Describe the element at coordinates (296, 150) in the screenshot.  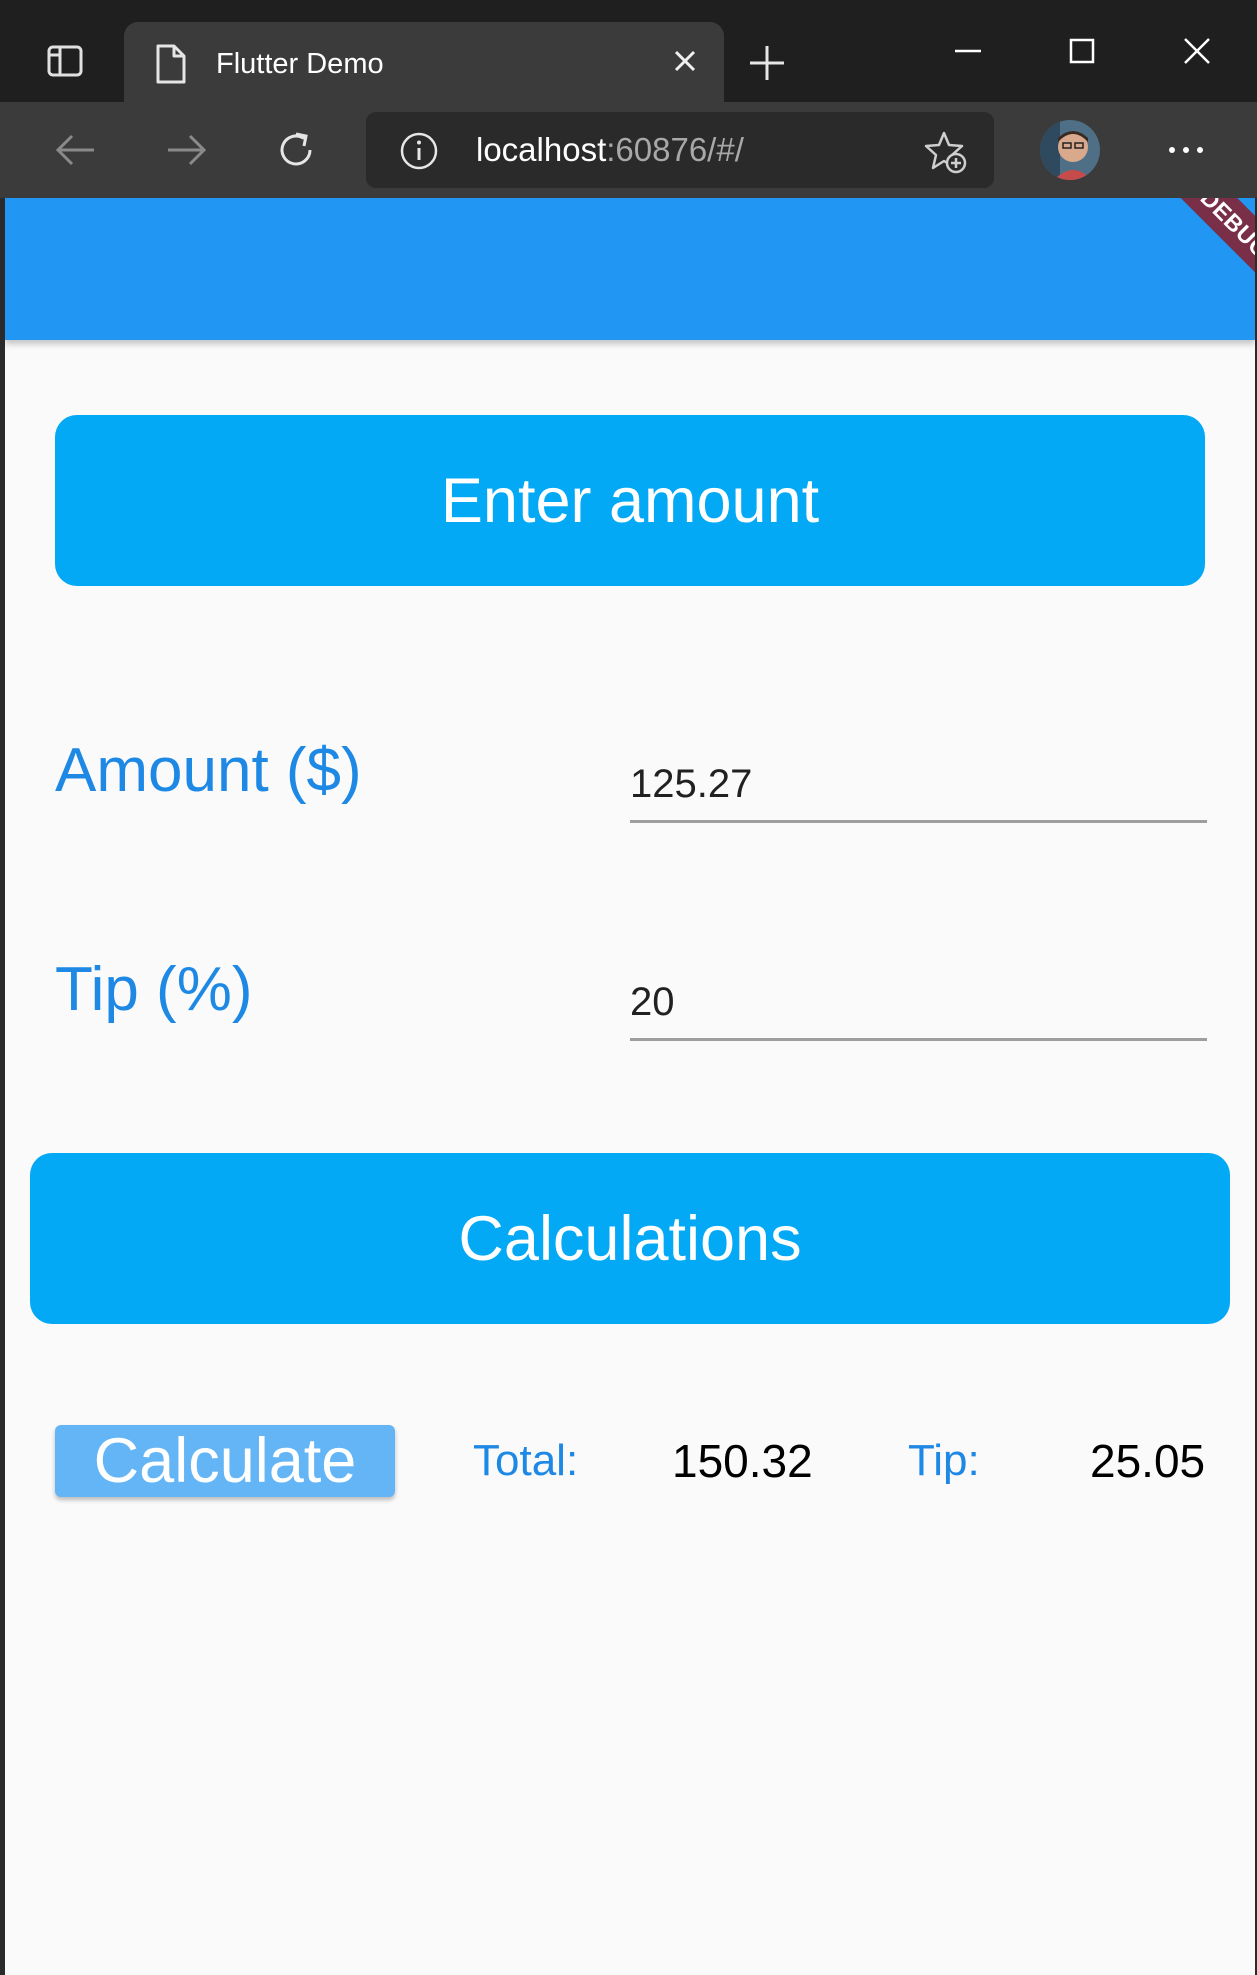
I see `reload-icon` at that location.